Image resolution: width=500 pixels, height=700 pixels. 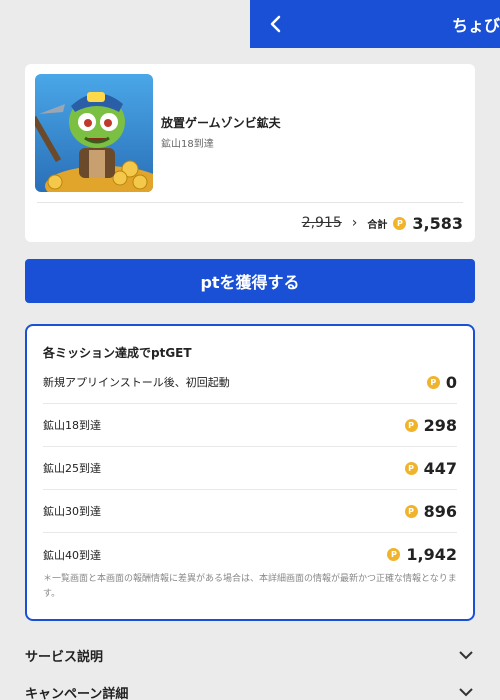 I want to click on service-description-toggle: サービス説明, so click(x=250, y=655).